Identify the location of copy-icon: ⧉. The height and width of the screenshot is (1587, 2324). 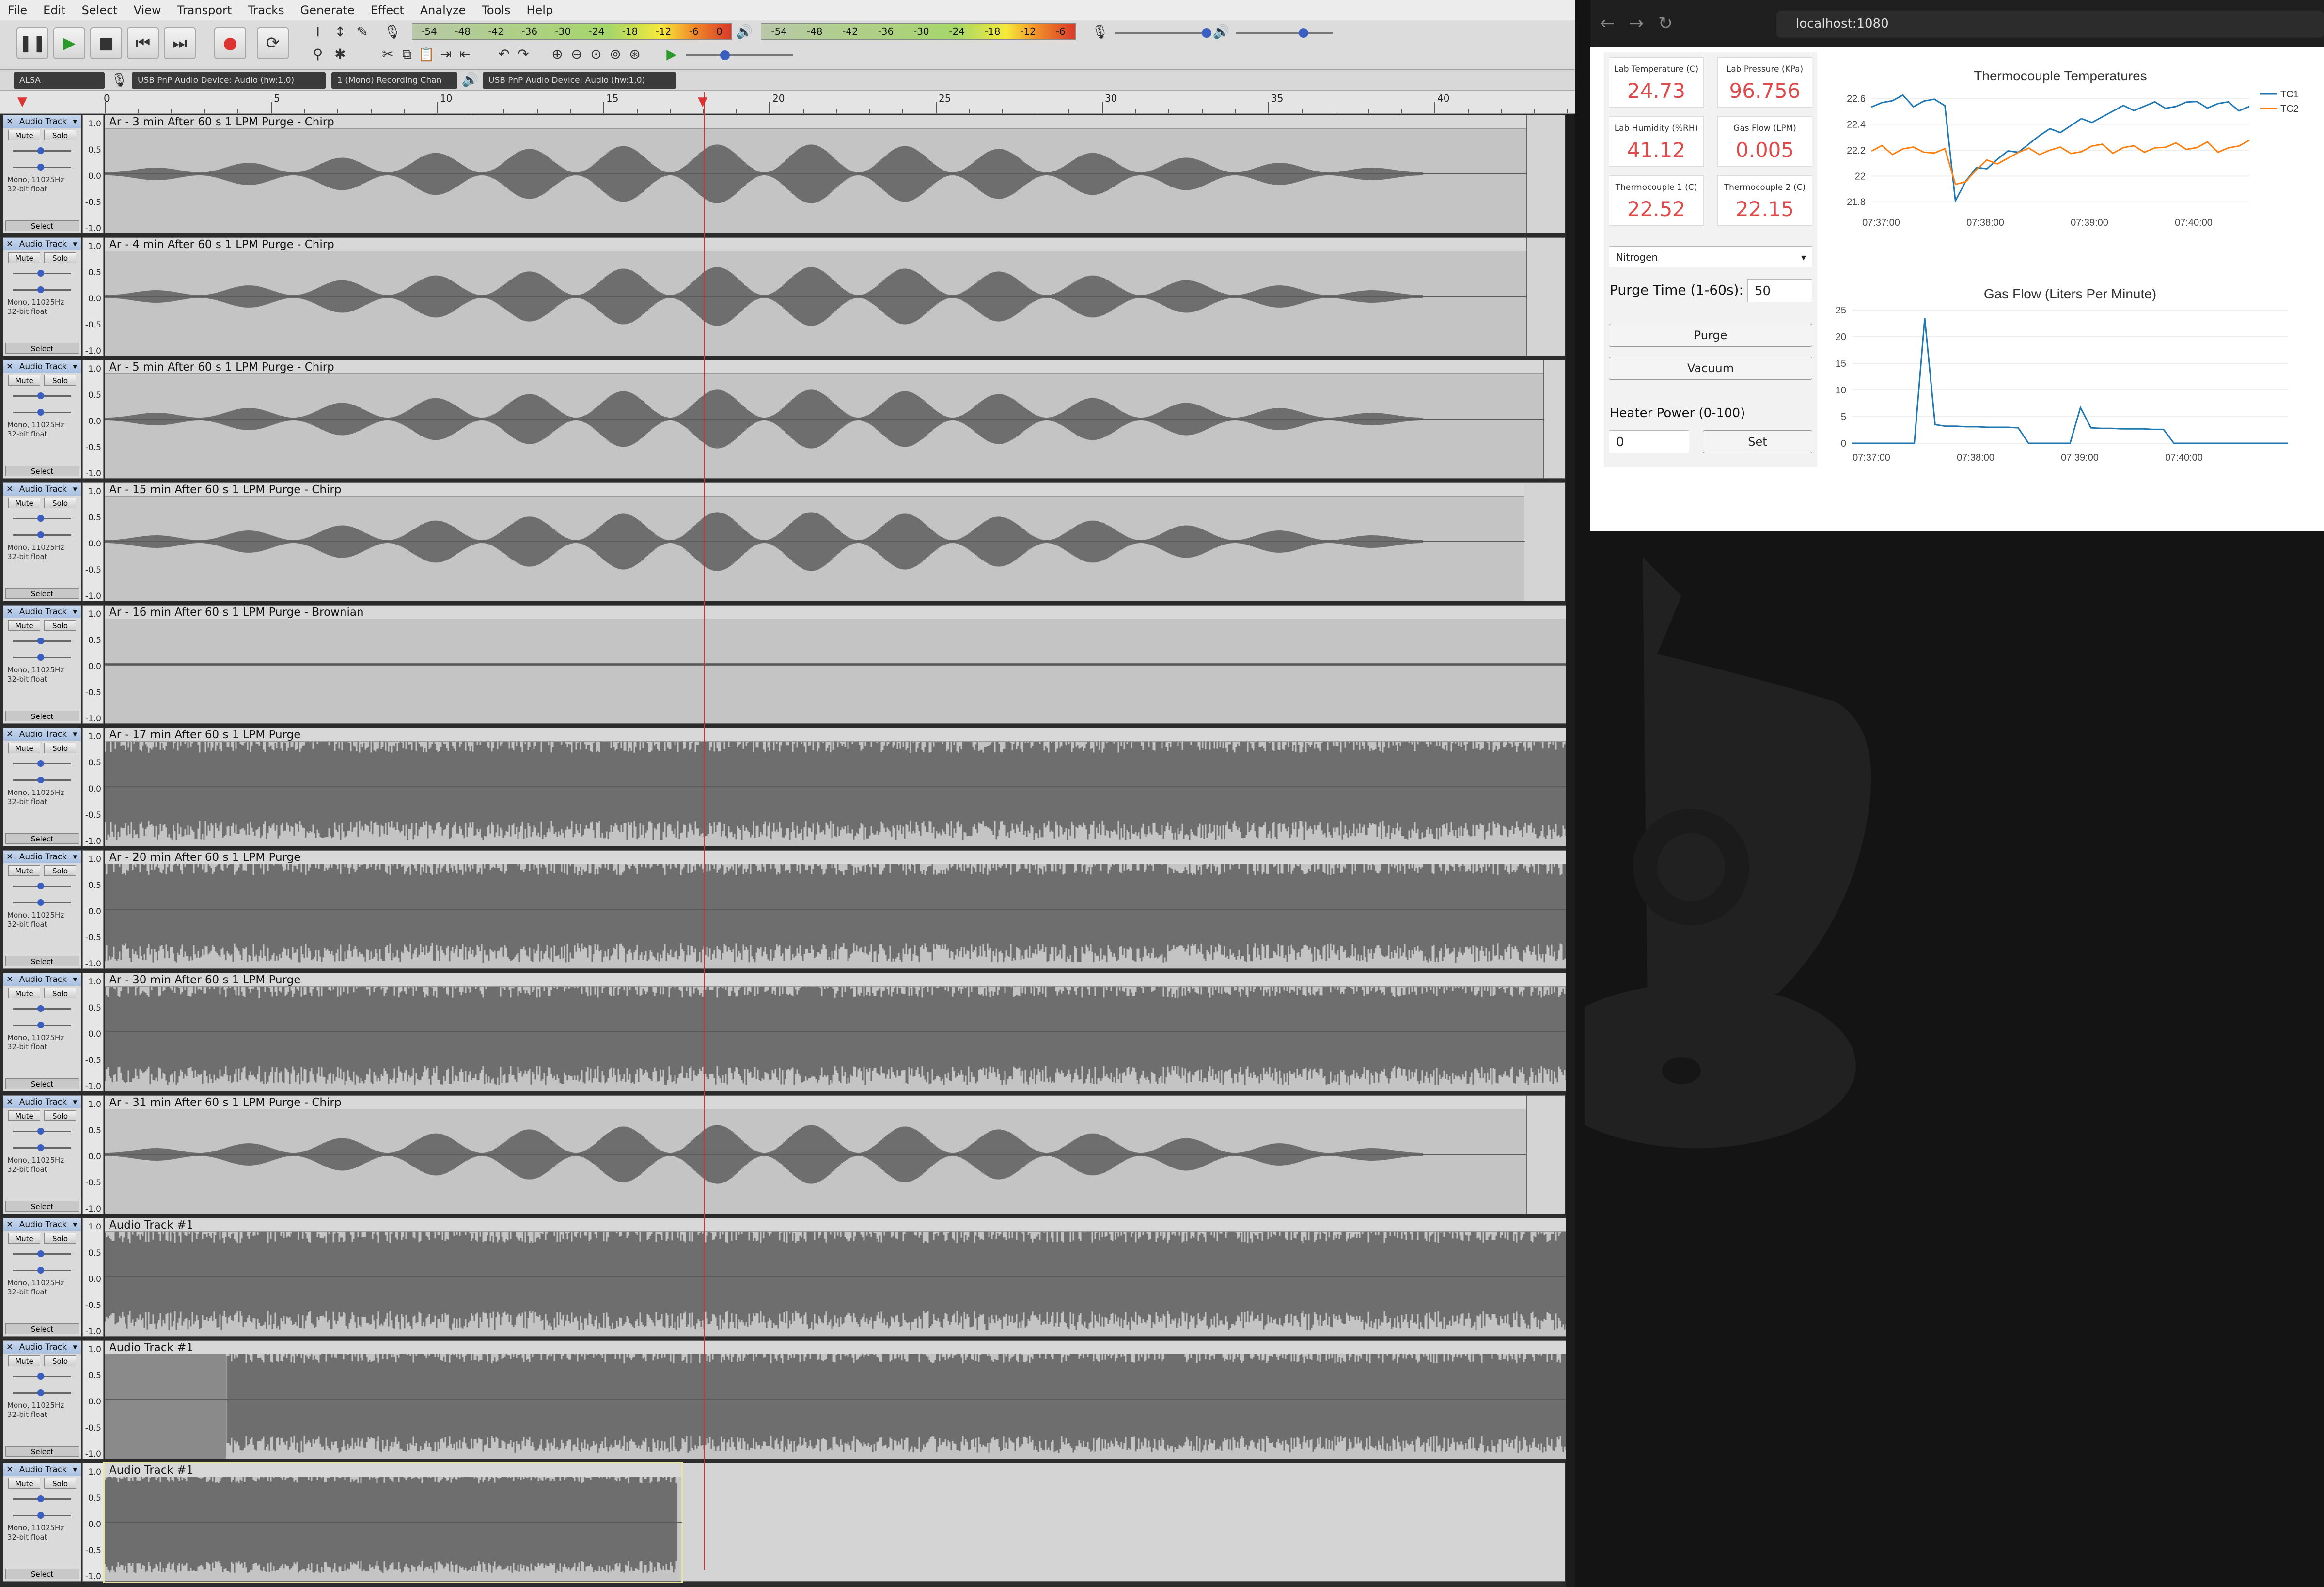
(407, 55).